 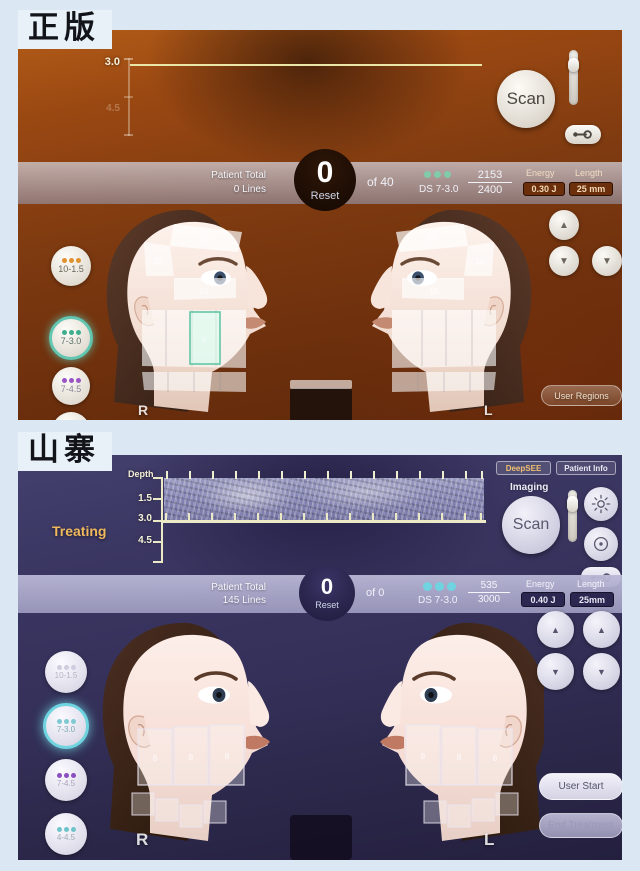 What do you see at coordinates (490, 190) in the screenshot?
I see `genuine-lines-max: 2400` at bounding box center [490, 190].